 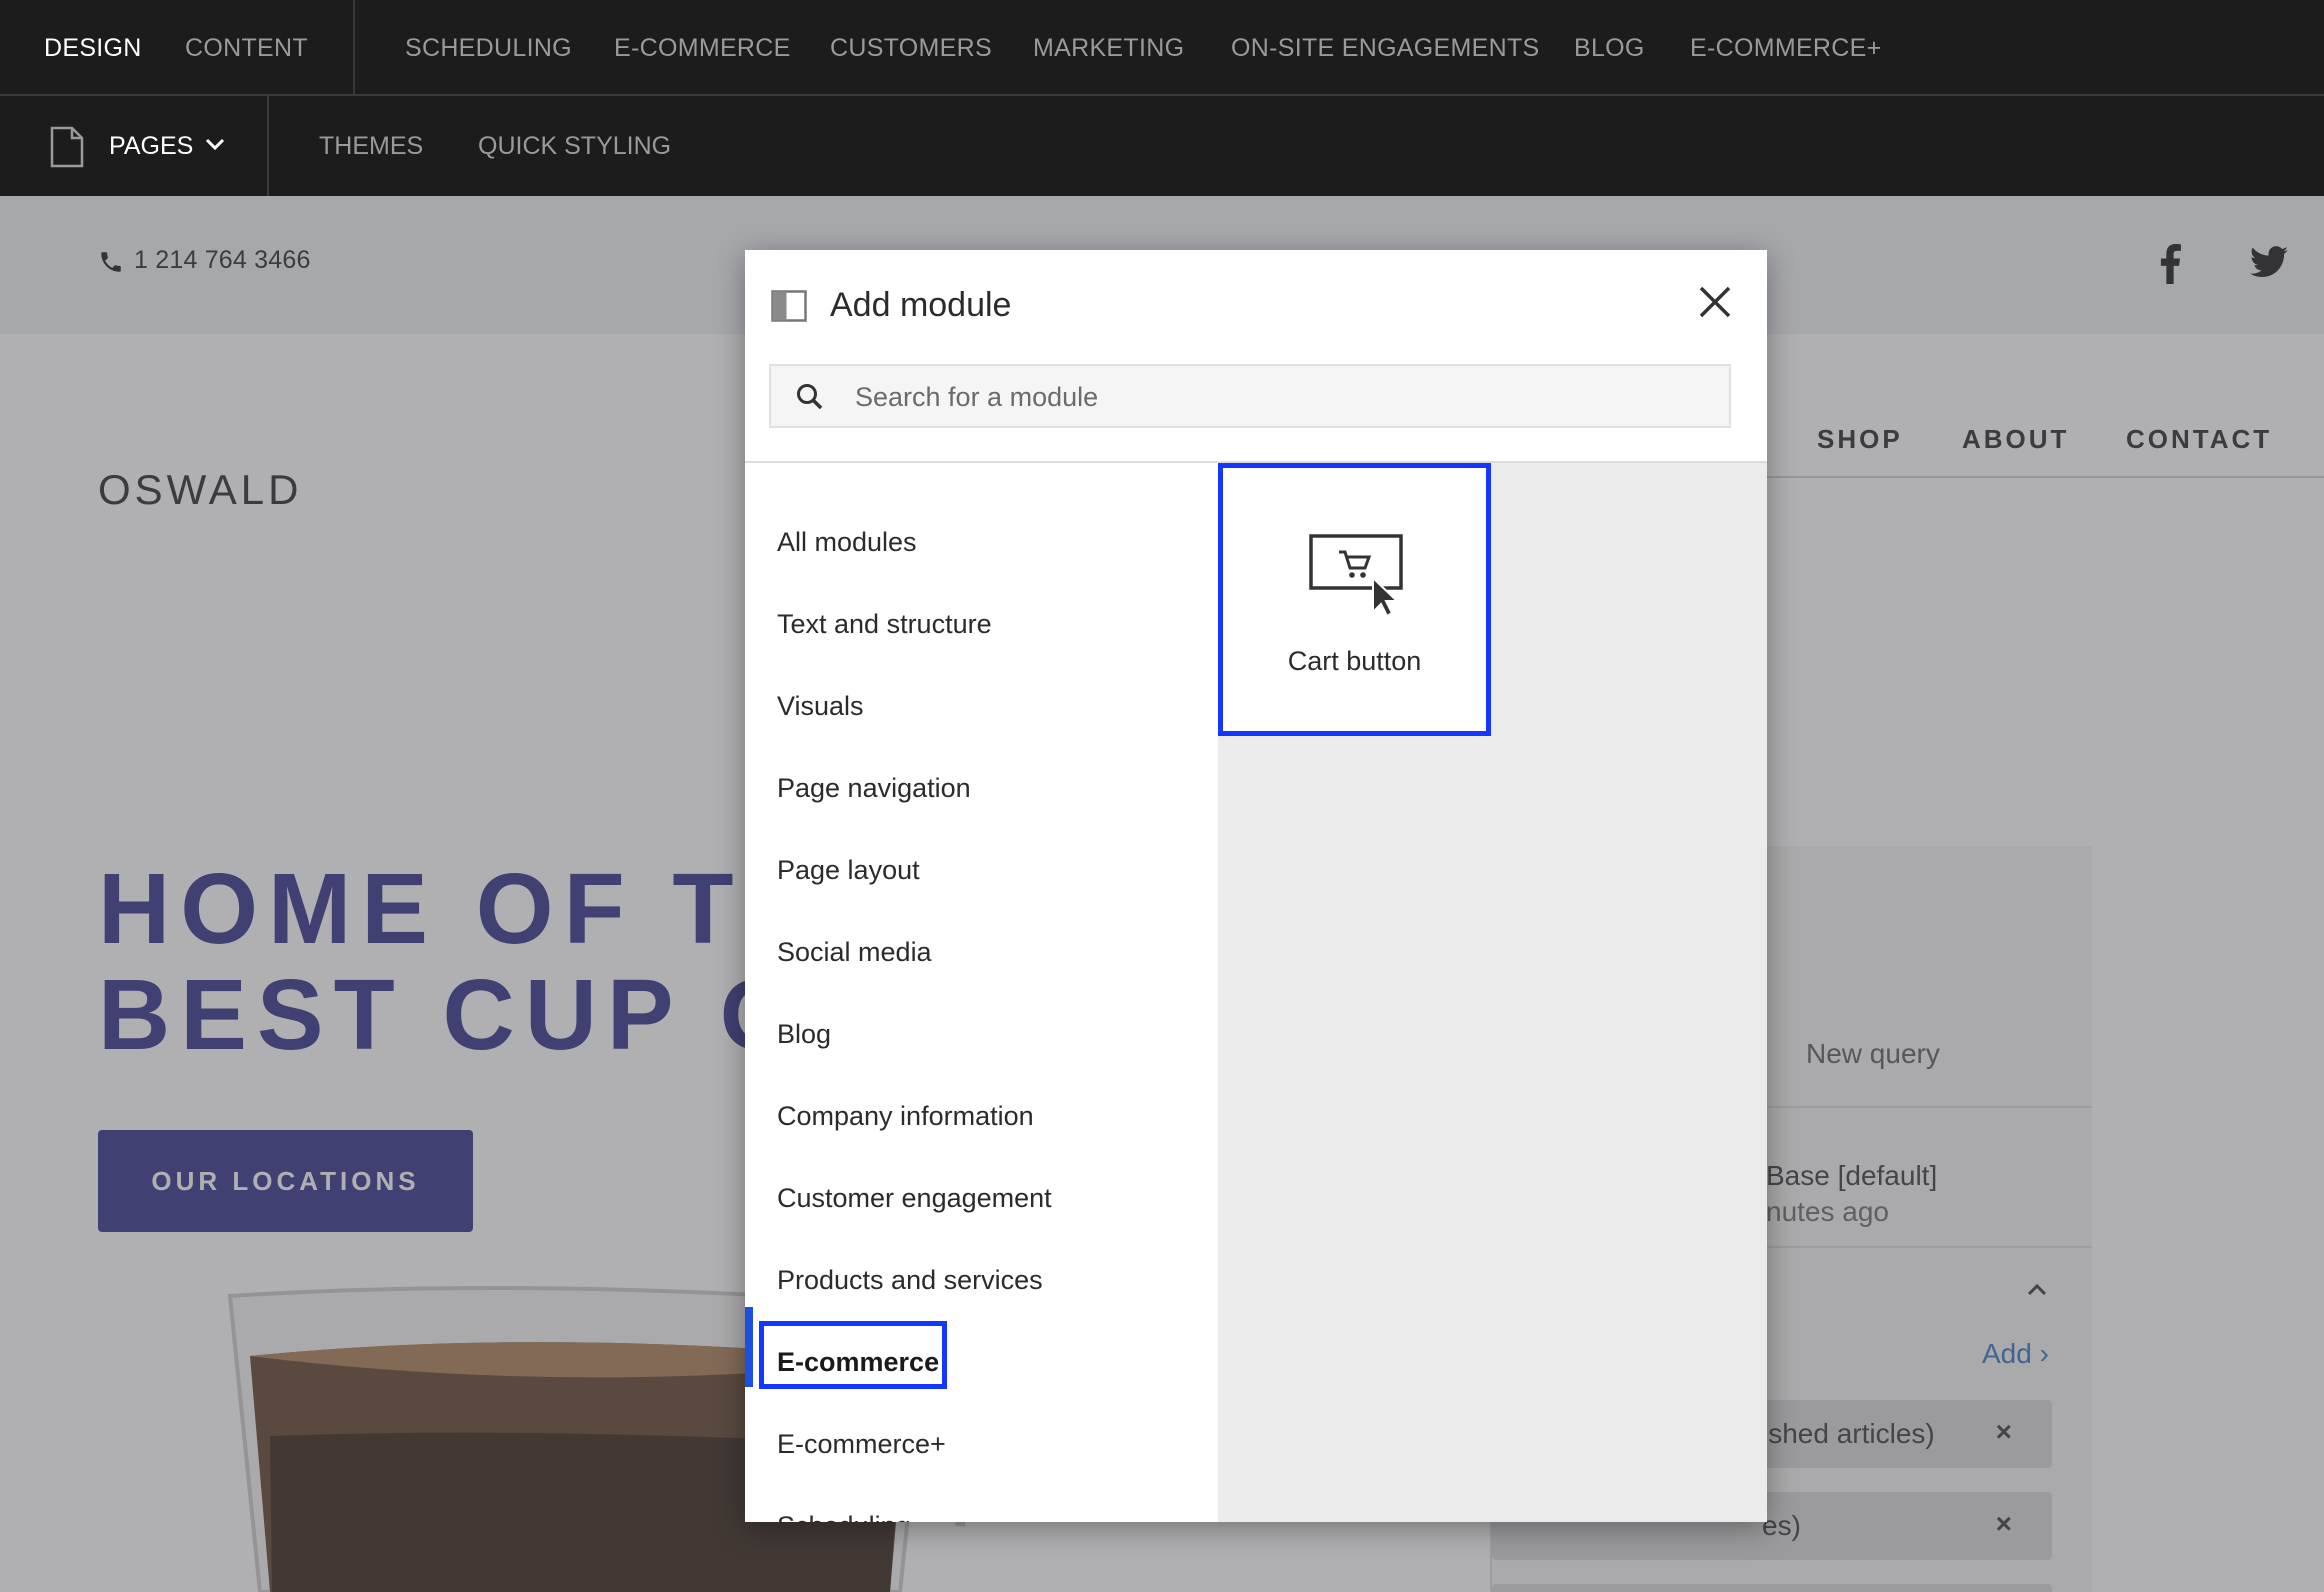 I want to click on page-file-icon, so click(x=67, y=147).